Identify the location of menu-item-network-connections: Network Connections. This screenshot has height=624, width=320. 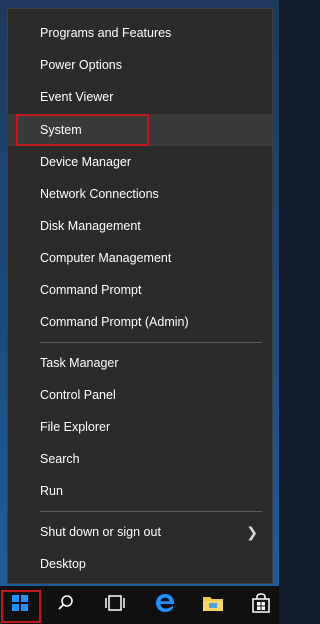
(140, 194).